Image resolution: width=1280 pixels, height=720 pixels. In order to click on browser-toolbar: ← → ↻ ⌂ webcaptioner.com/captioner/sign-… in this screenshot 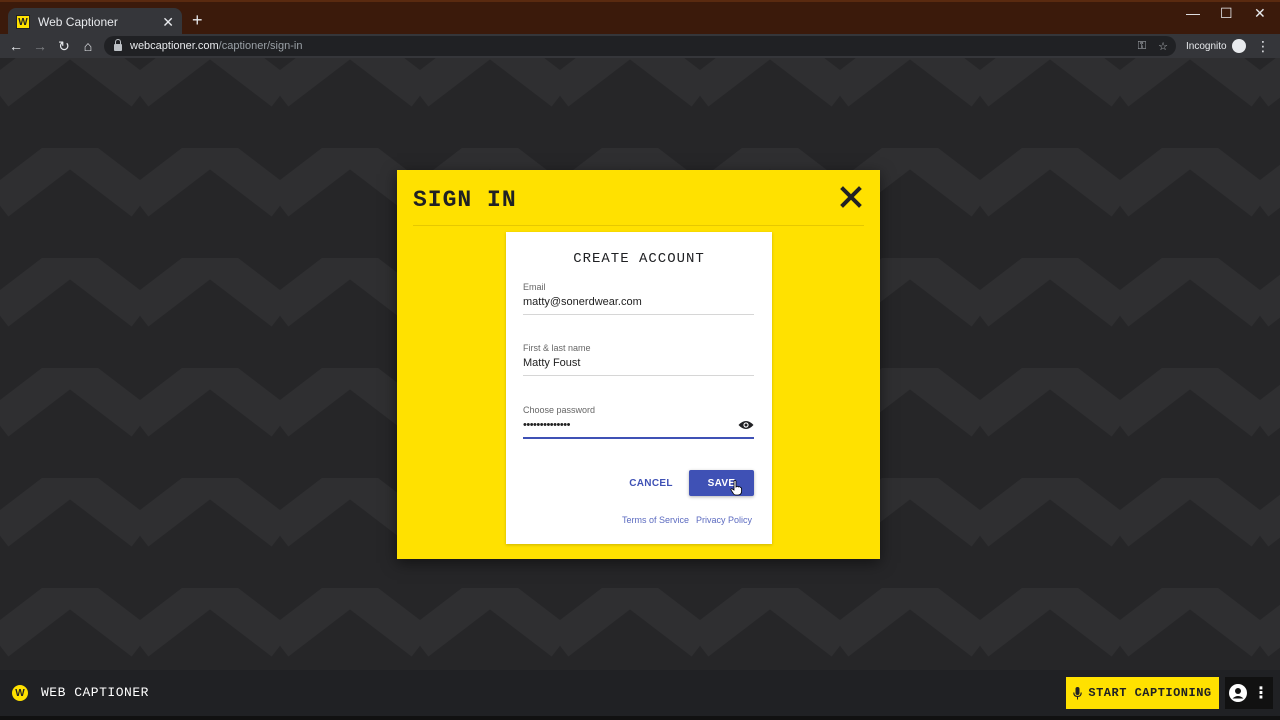, I will do `click(640, 46)`.